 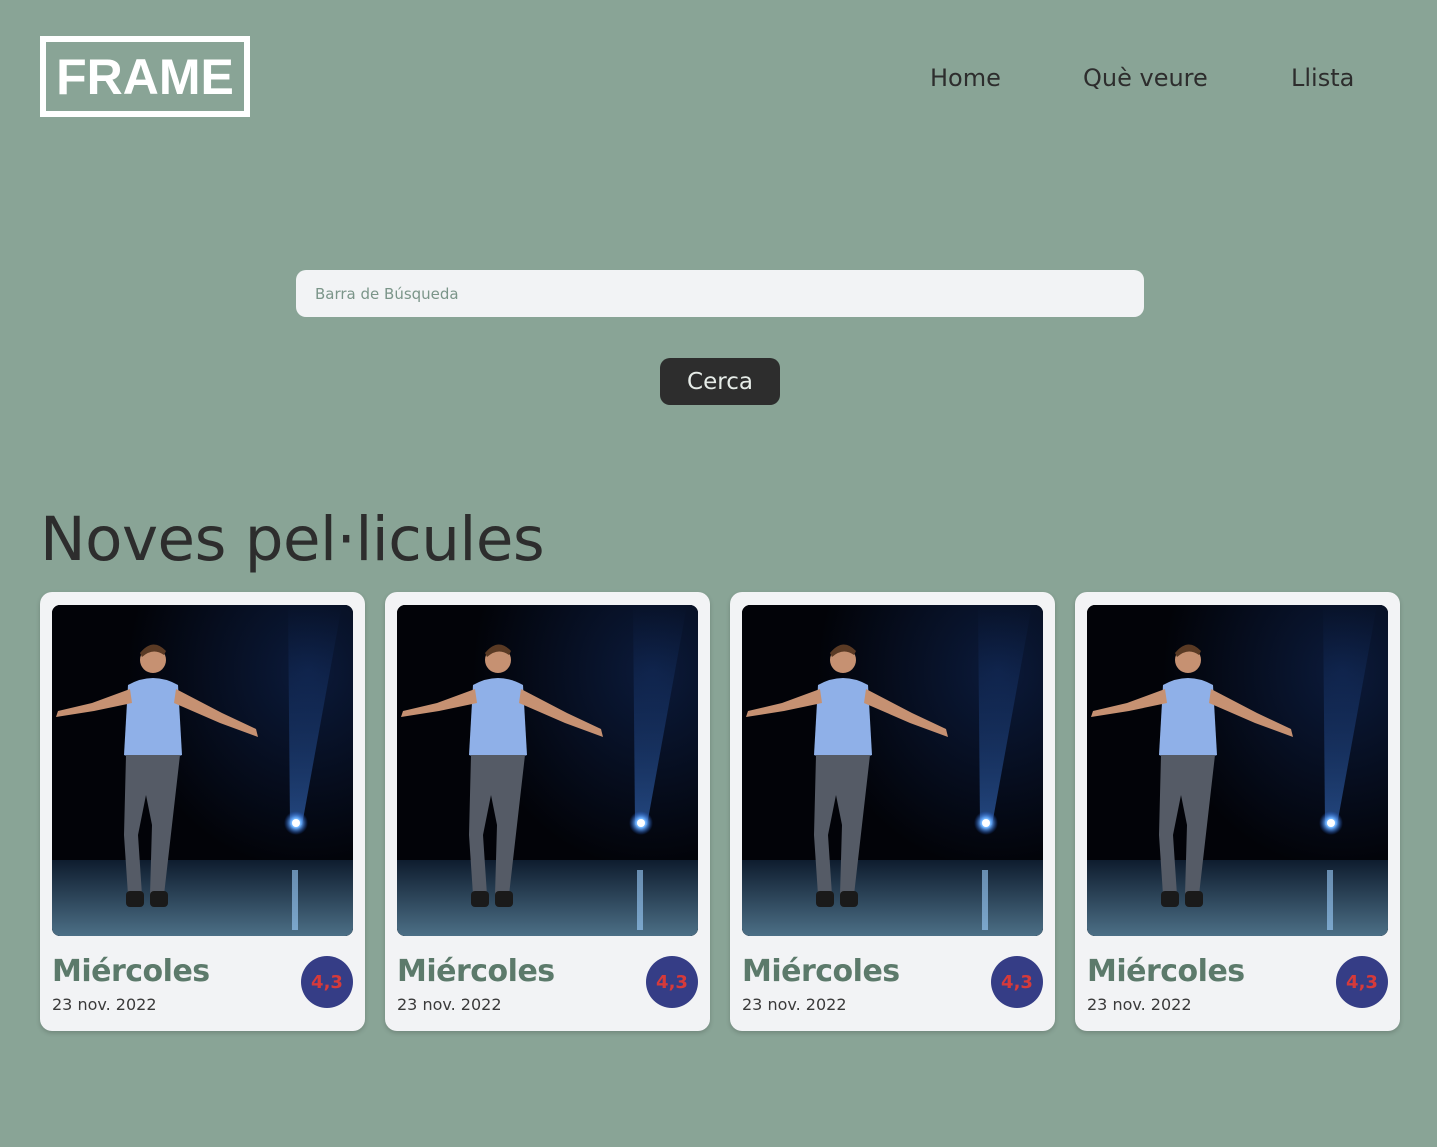 What do you see at coordinates (965, 78) in the screenshot?
I see `nav-link-home: Home` at bounding box center [965, 78].